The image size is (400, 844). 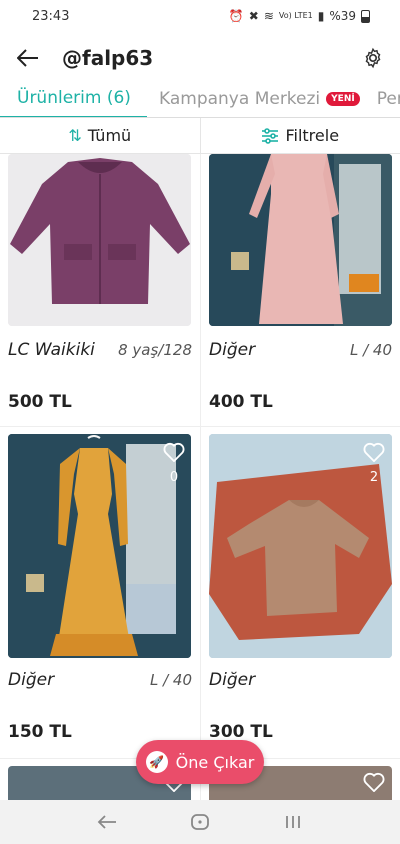 What do you see at coordinates (155, 350) in the screenshot?
I see `product-size: 8 yaş/128` at bounding box center [155, 350].